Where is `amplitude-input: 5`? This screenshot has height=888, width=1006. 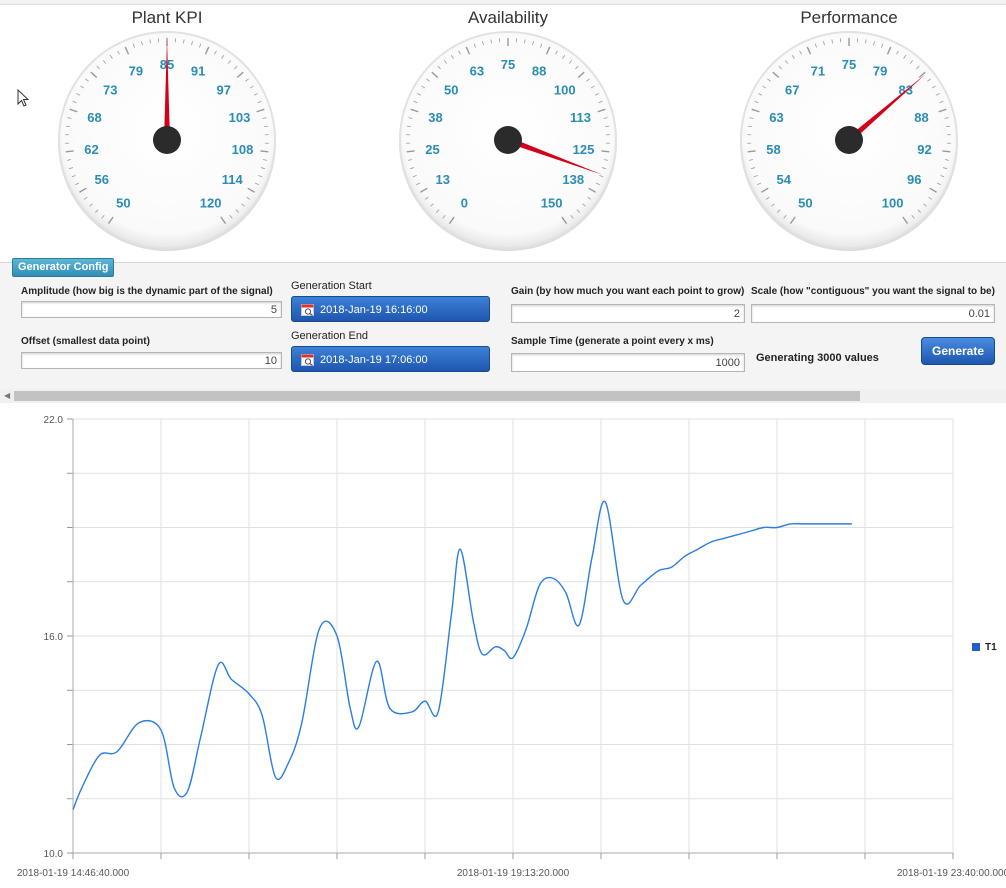 amplitude-input: 5 is located at coordinates (151, 309).